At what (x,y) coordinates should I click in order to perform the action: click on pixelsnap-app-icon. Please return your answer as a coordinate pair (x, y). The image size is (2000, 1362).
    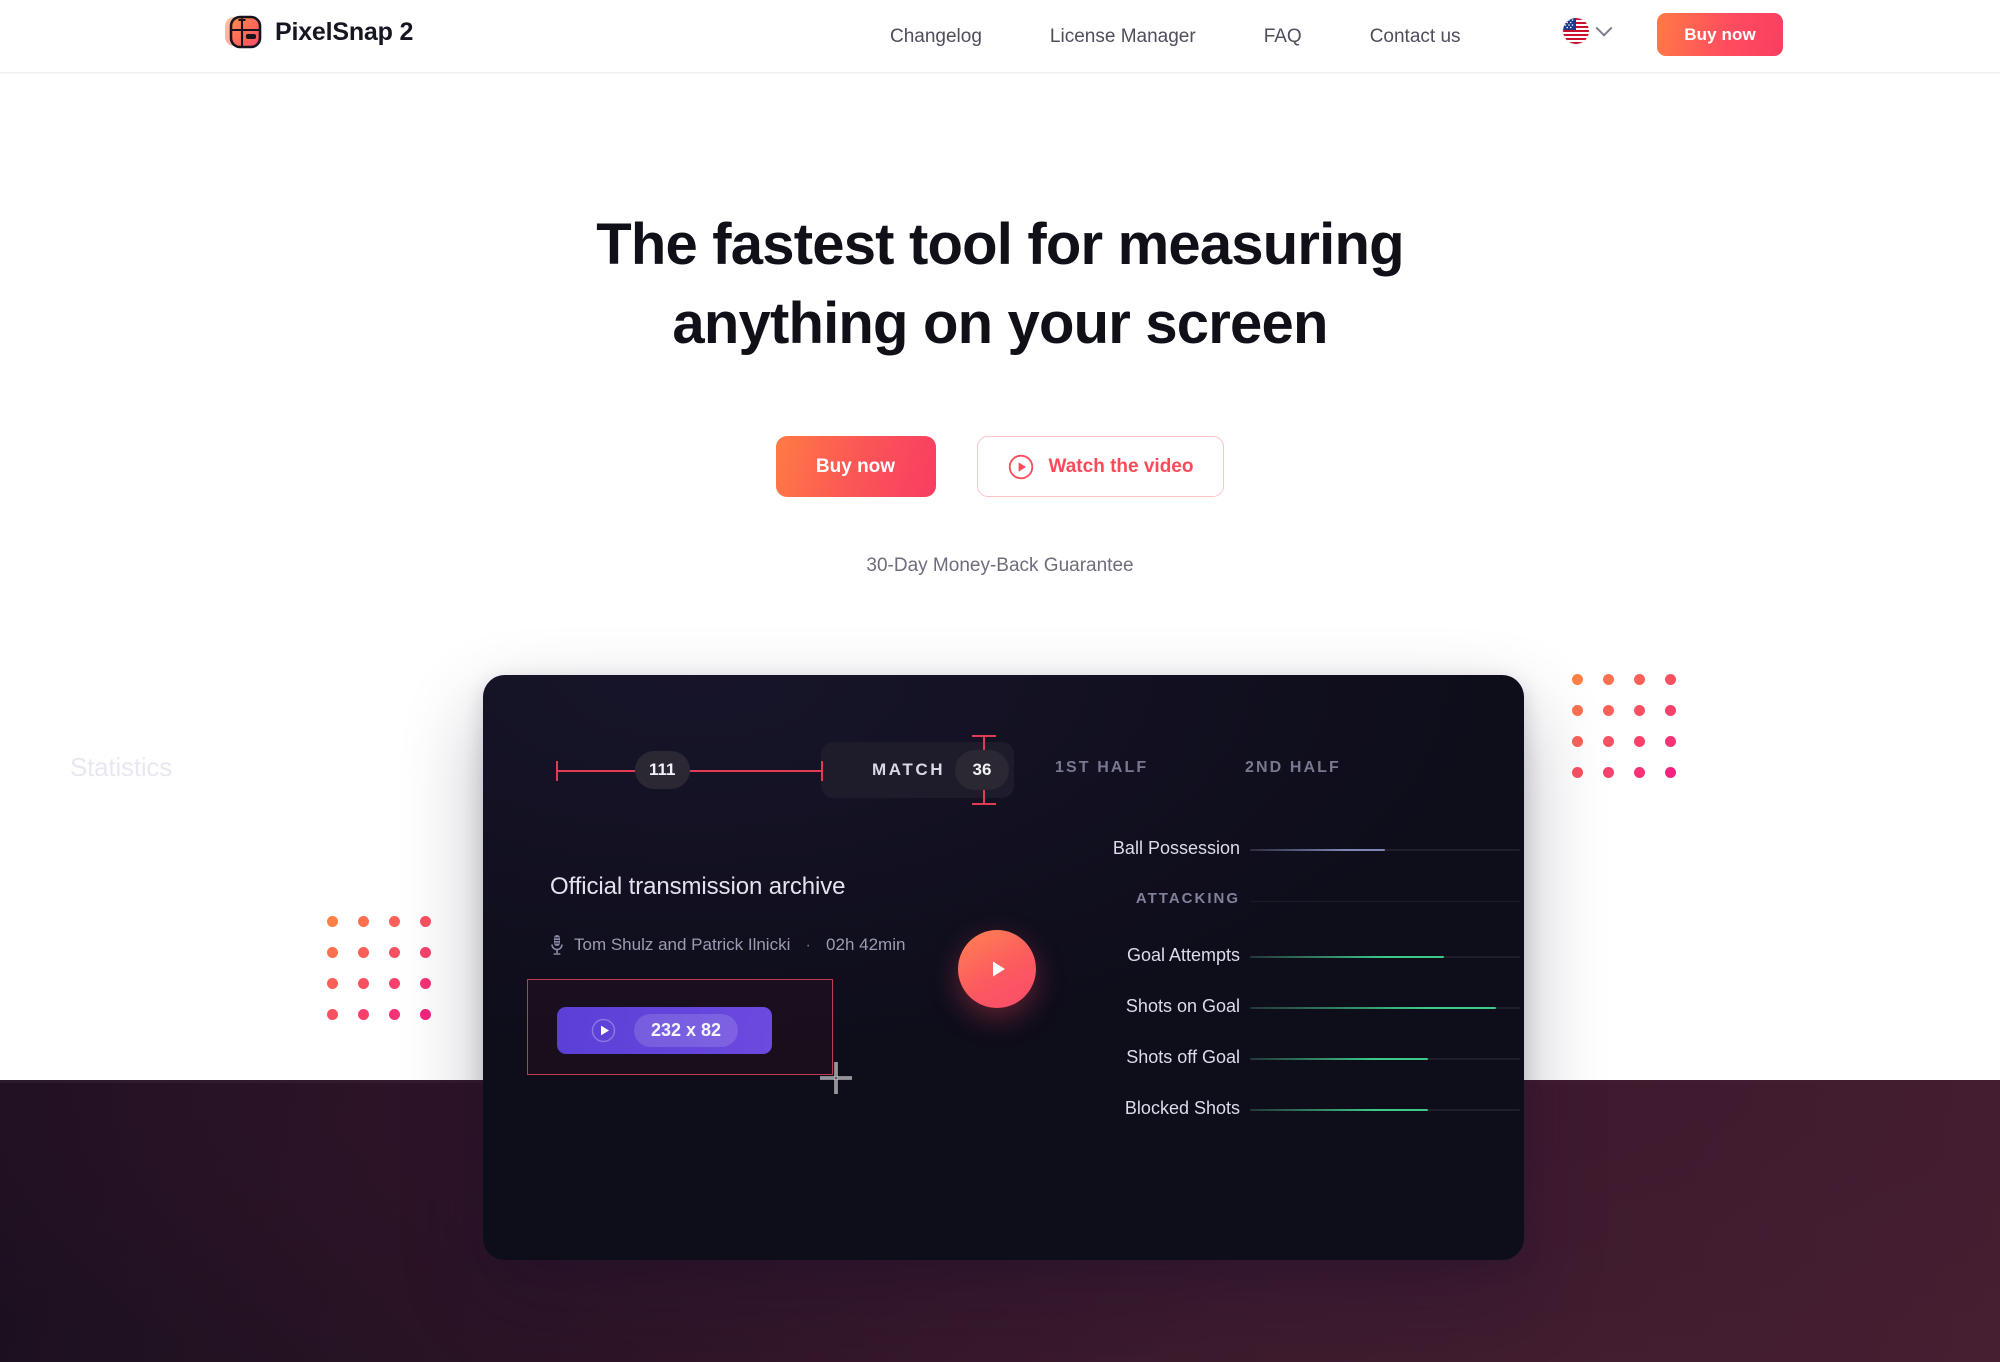
    Looking at the image, I should click on (243, 32).